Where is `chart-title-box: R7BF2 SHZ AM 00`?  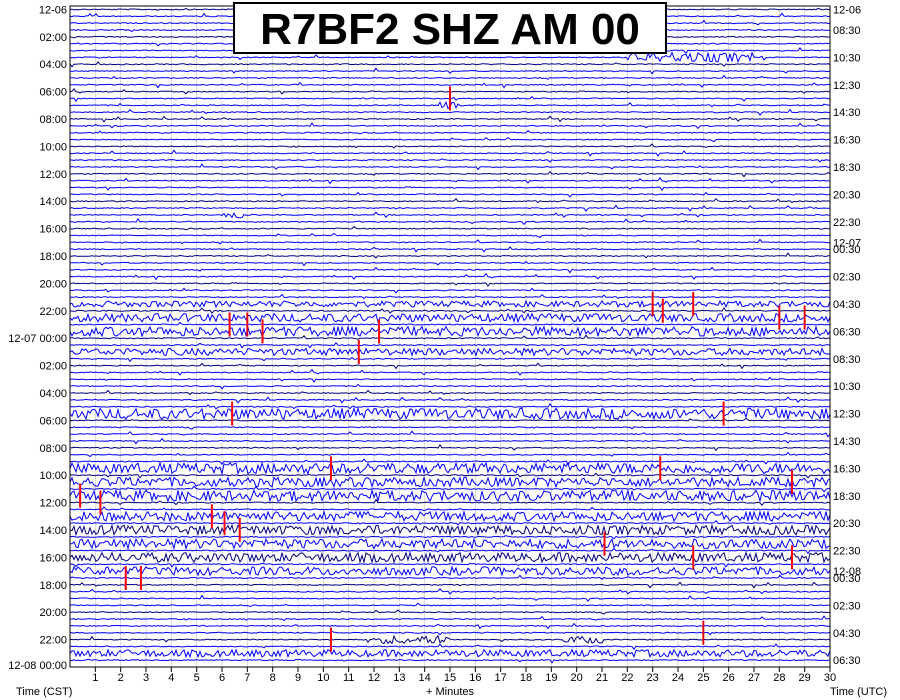 chart-title-box: R7BF2 SHZ AM 00 is located at coordinates (450, 28).